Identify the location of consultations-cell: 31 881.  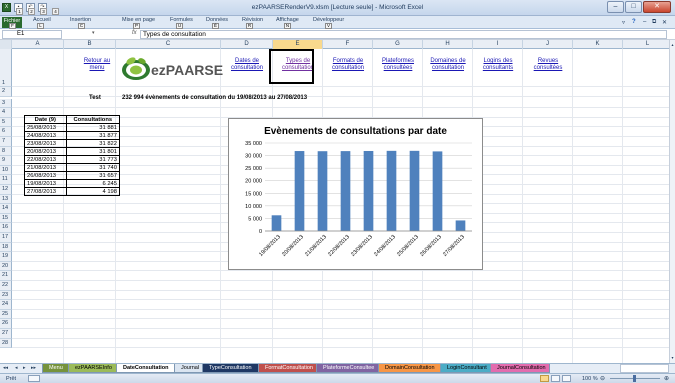
(93, 127).